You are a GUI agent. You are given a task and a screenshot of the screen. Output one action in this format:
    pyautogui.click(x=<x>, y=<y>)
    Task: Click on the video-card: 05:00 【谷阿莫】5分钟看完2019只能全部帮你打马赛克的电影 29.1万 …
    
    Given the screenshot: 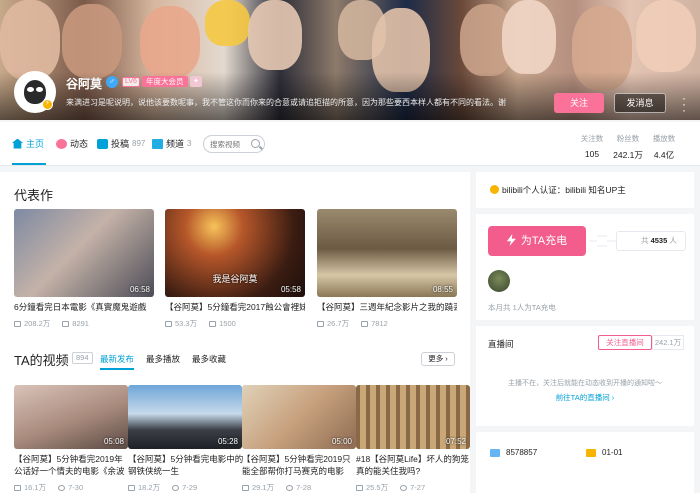 What is the action you would take?
    pyautogui.click(x=300, y=439)
    